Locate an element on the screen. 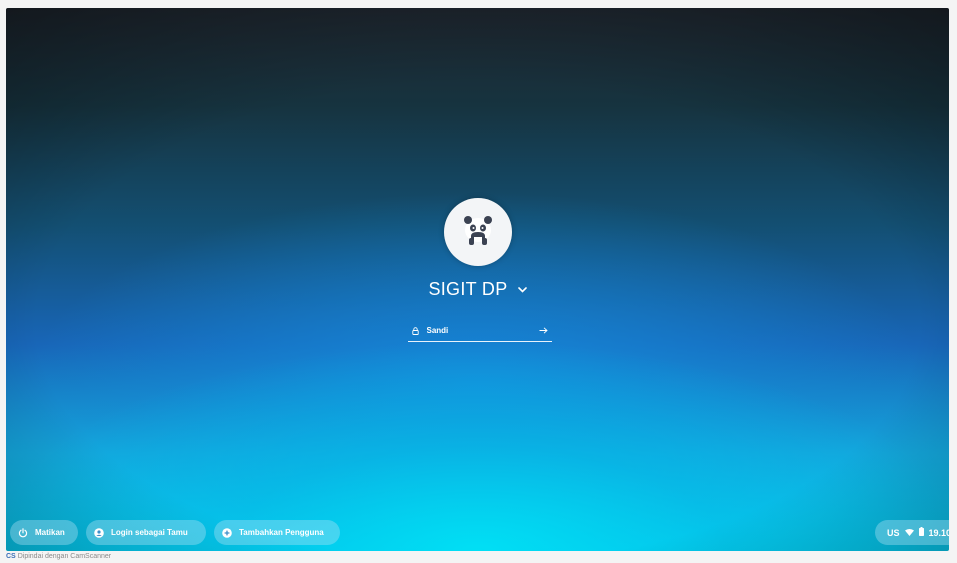 The width and height of the screenshot is (957, 563). wifi-icon is located at coordinates (909, 533).